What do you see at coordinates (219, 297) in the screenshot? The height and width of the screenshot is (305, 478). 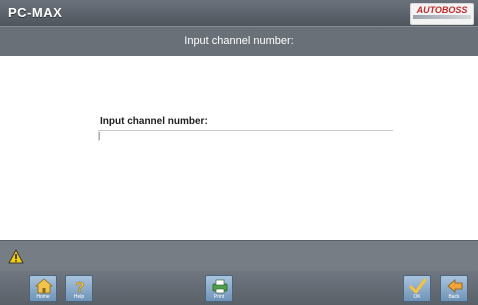 I see `print-button-label: Print` at bounding box center [219, 297].